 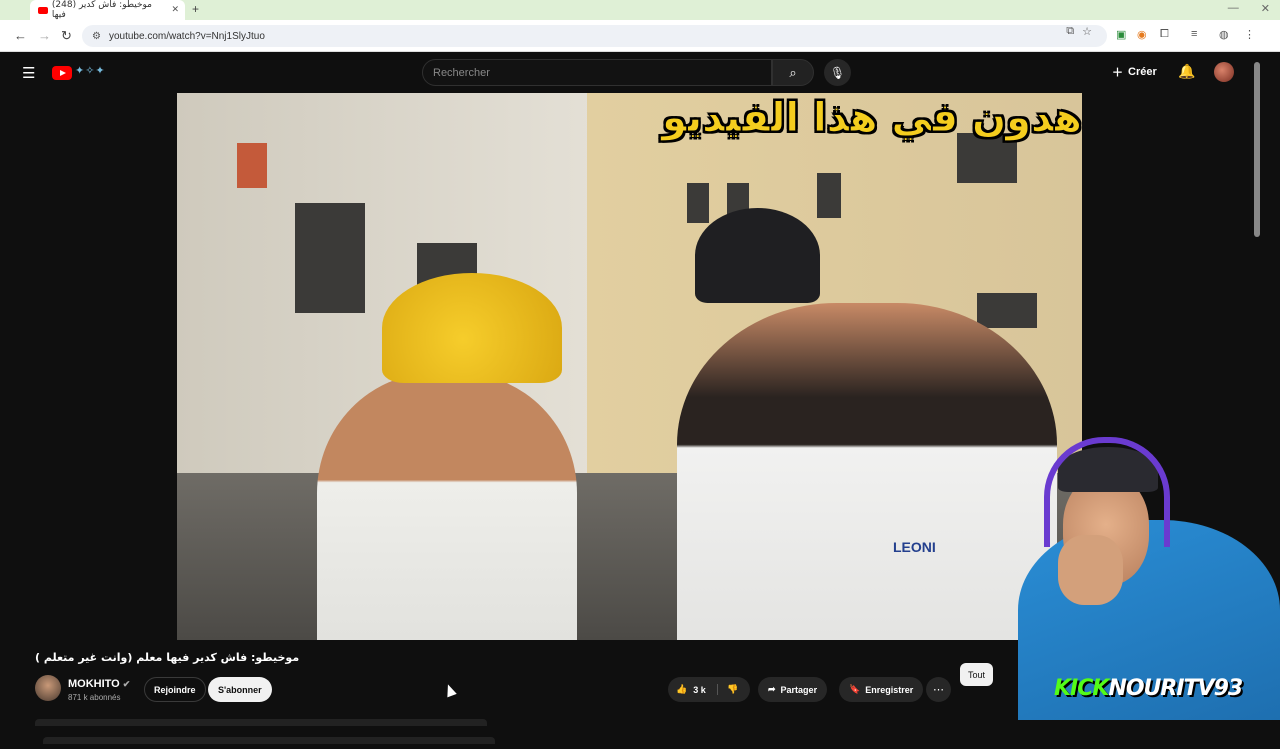 I want to click on bookmark-star-icon: ☆, so click(x=1087, y=31).